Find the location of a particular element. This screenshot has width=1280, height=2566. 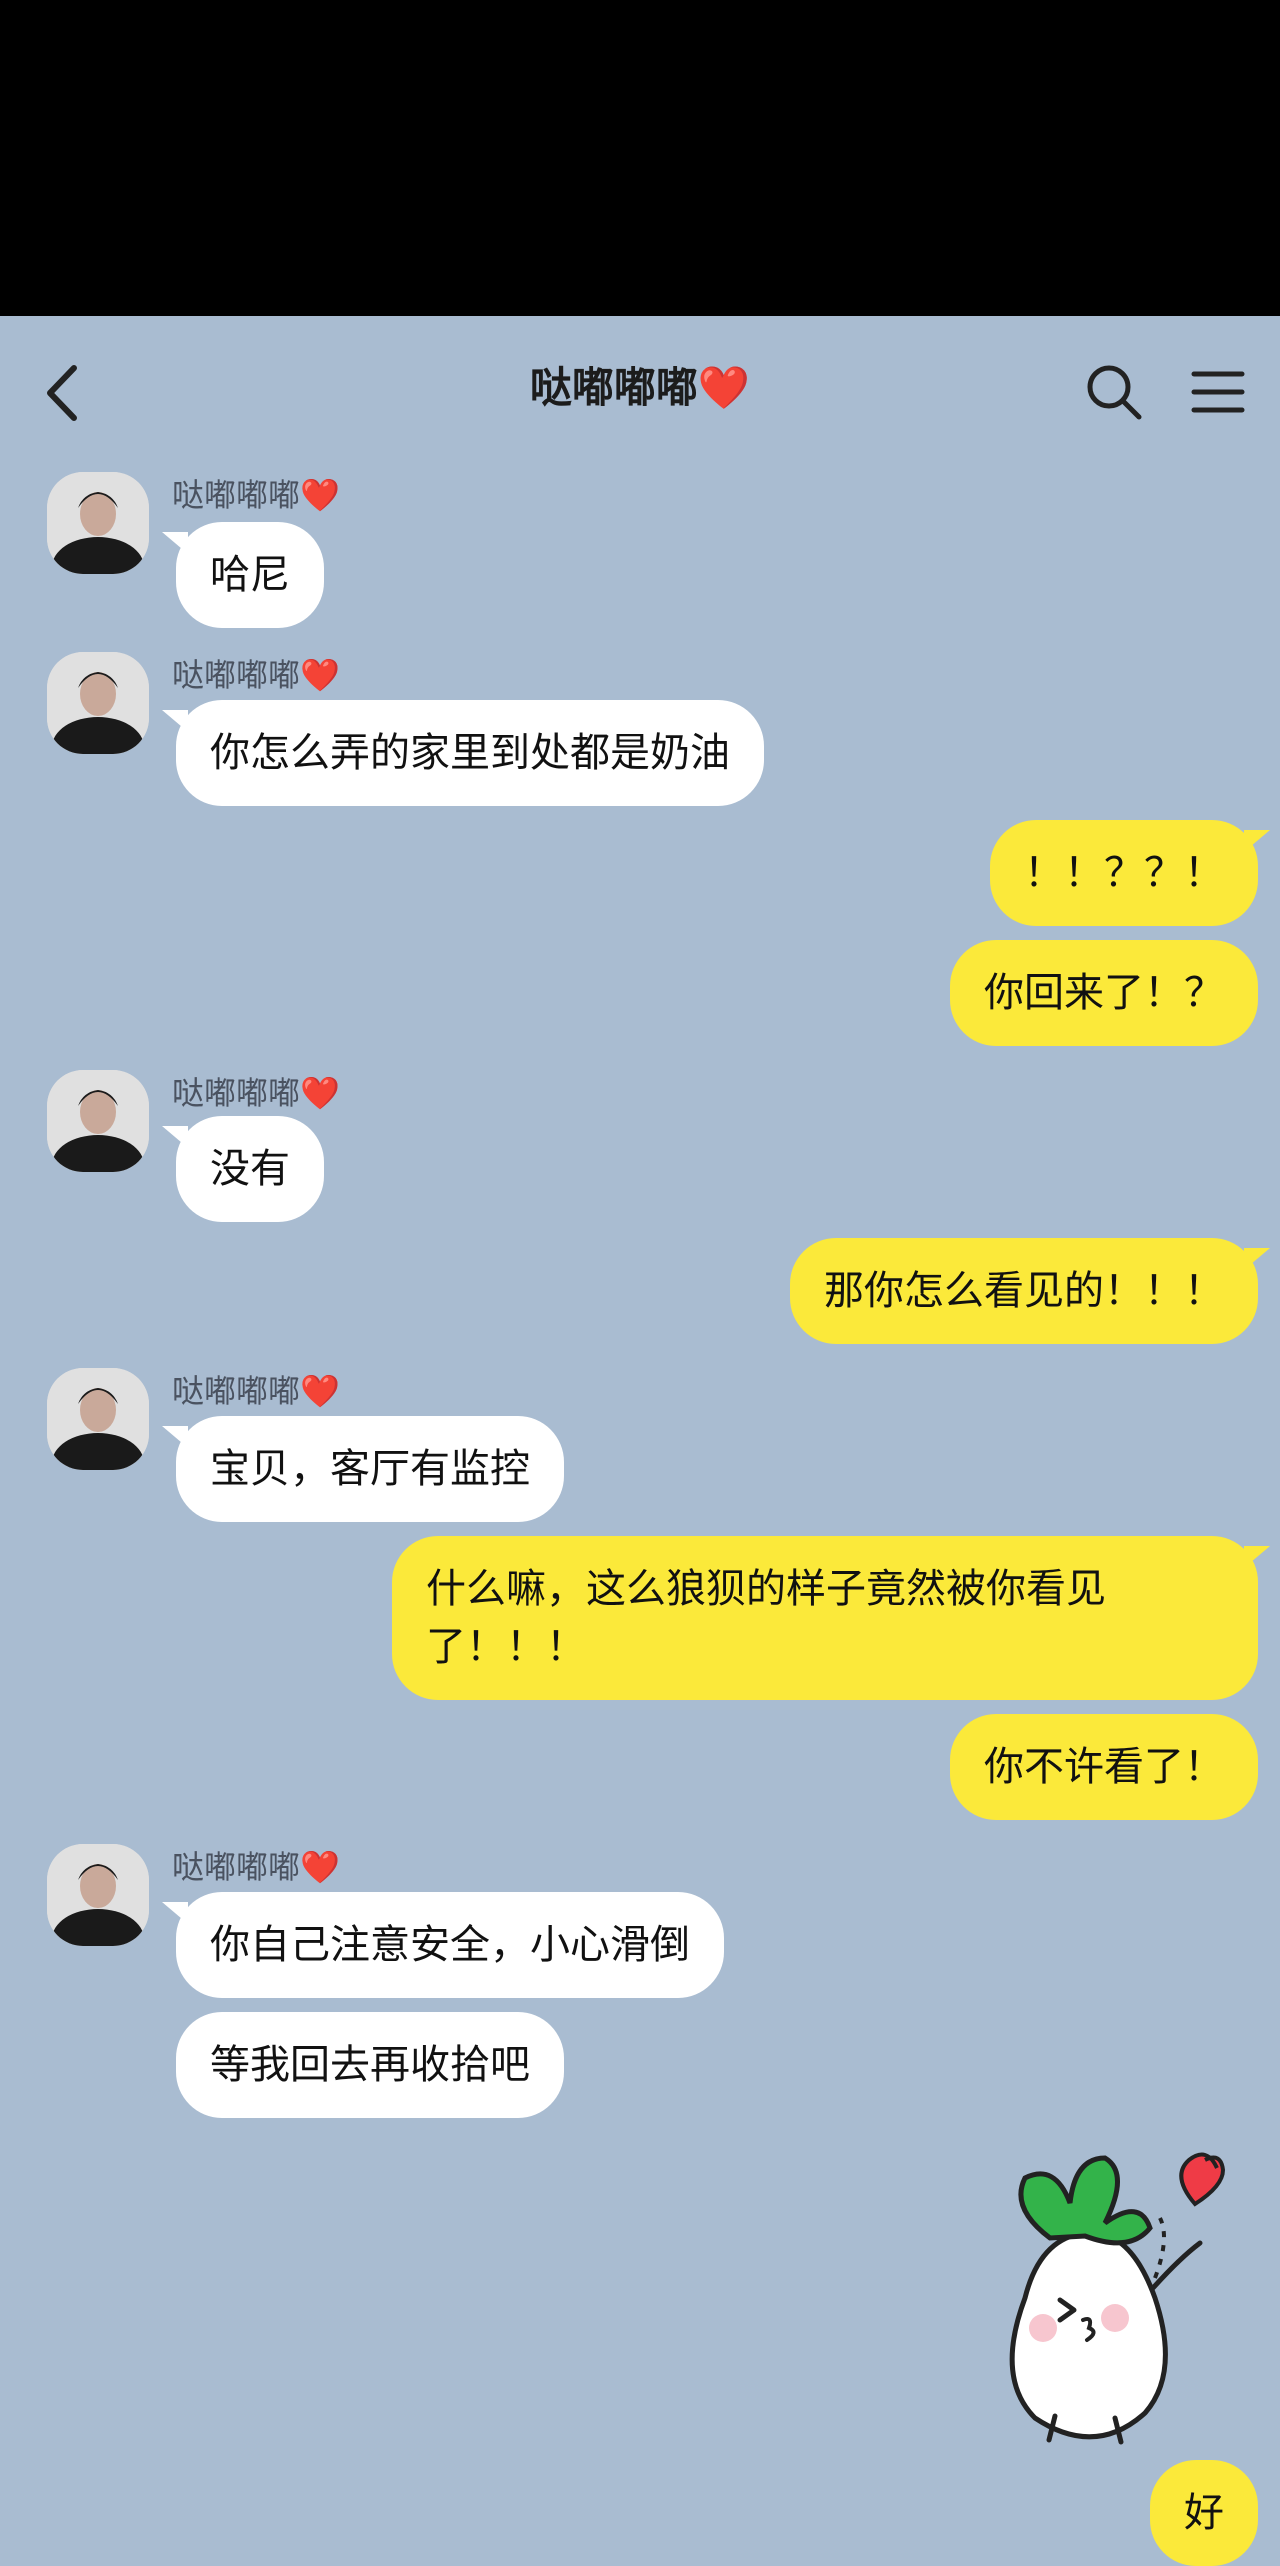

chat-header: 哒嘟嘟嘟❤️ is located at coordinates (640, 388).